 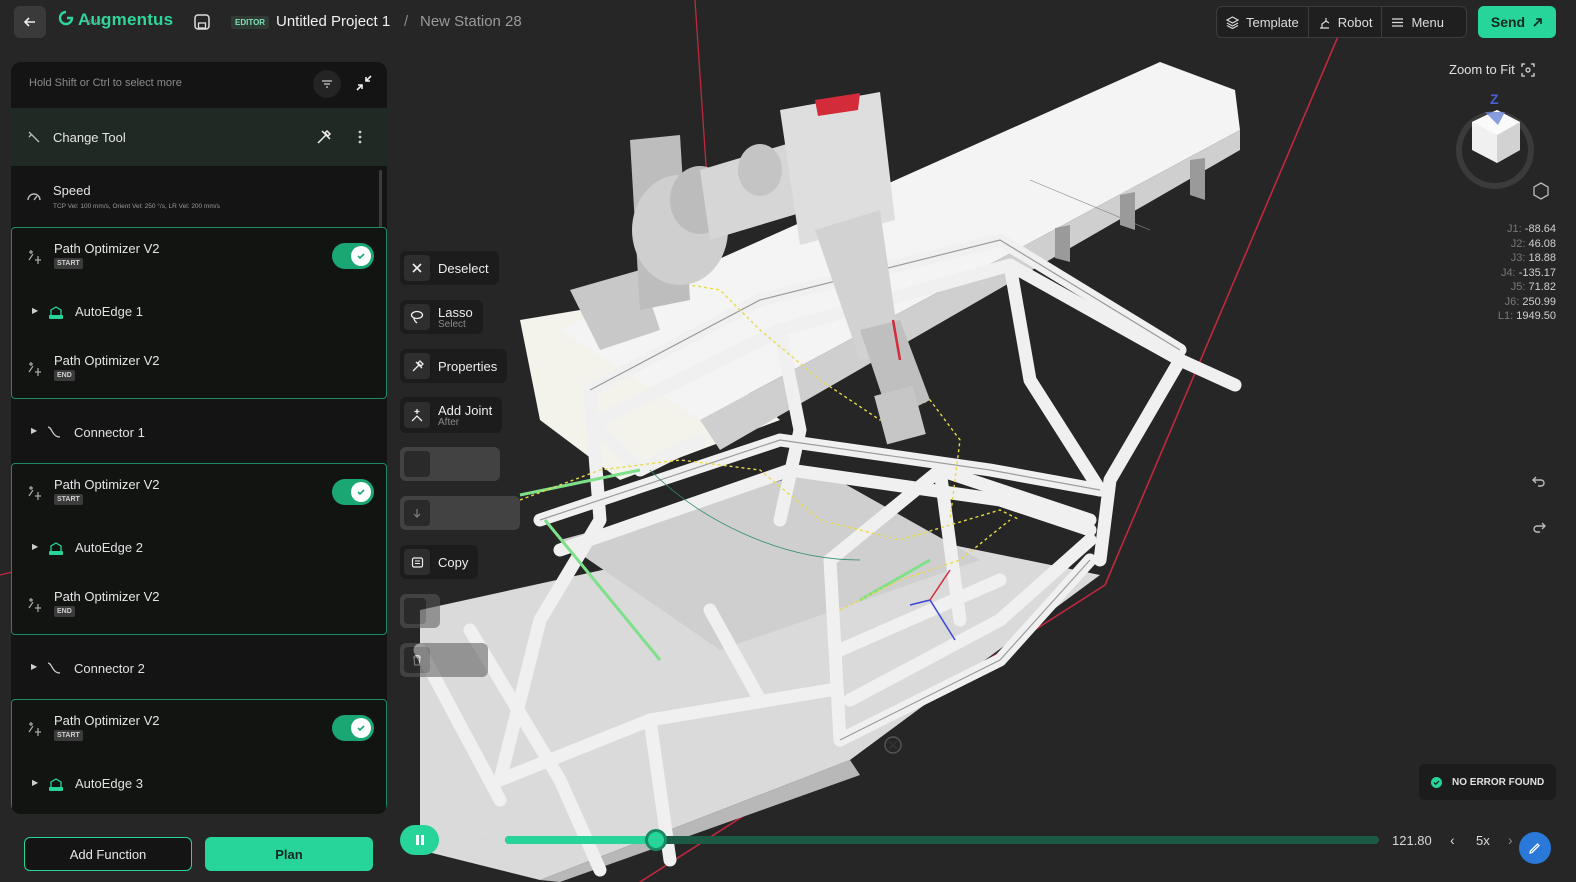 What do you see at coordinates (1537, 272) in the screenshot?
I see `joint-value: -135.17` at bounding box center [1537, 272].